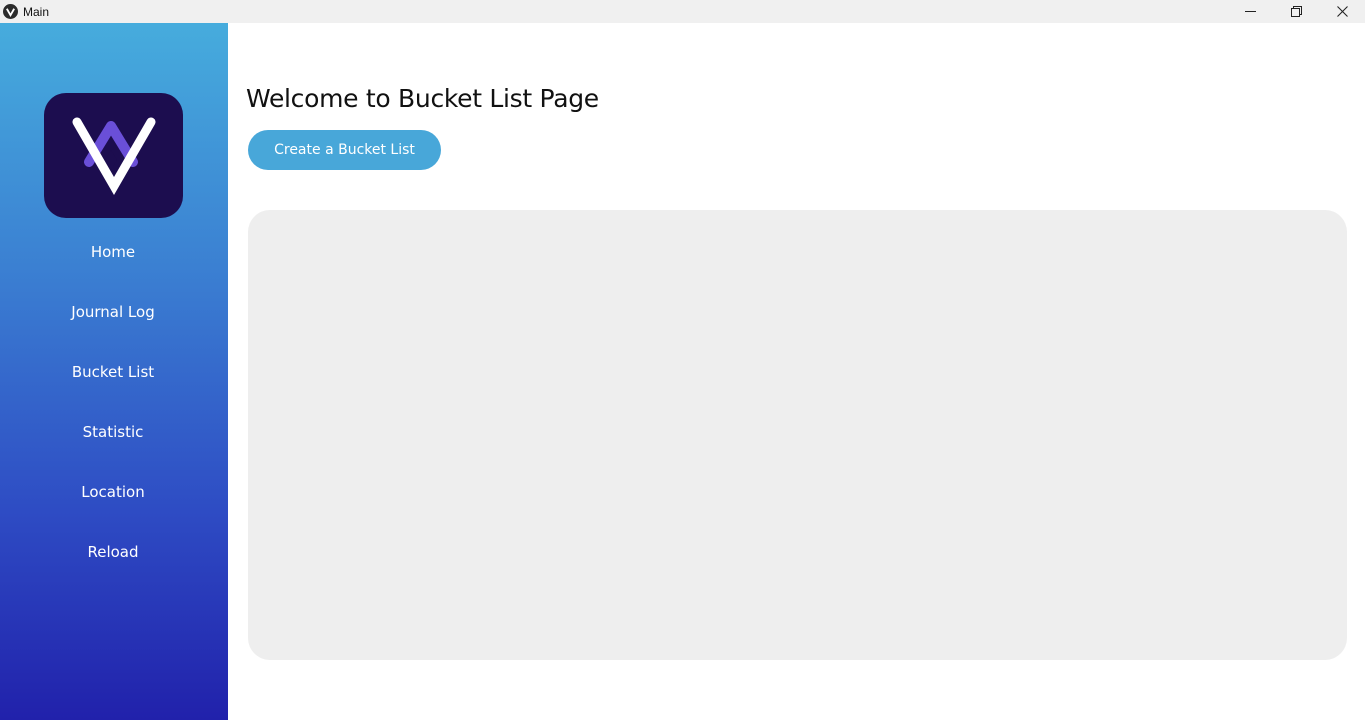 Image resolution: width=1365 pixels, height=720 pixels. Describe the element at coordinates (10, 11) in the screenshot. I see `app-icon` at that location.